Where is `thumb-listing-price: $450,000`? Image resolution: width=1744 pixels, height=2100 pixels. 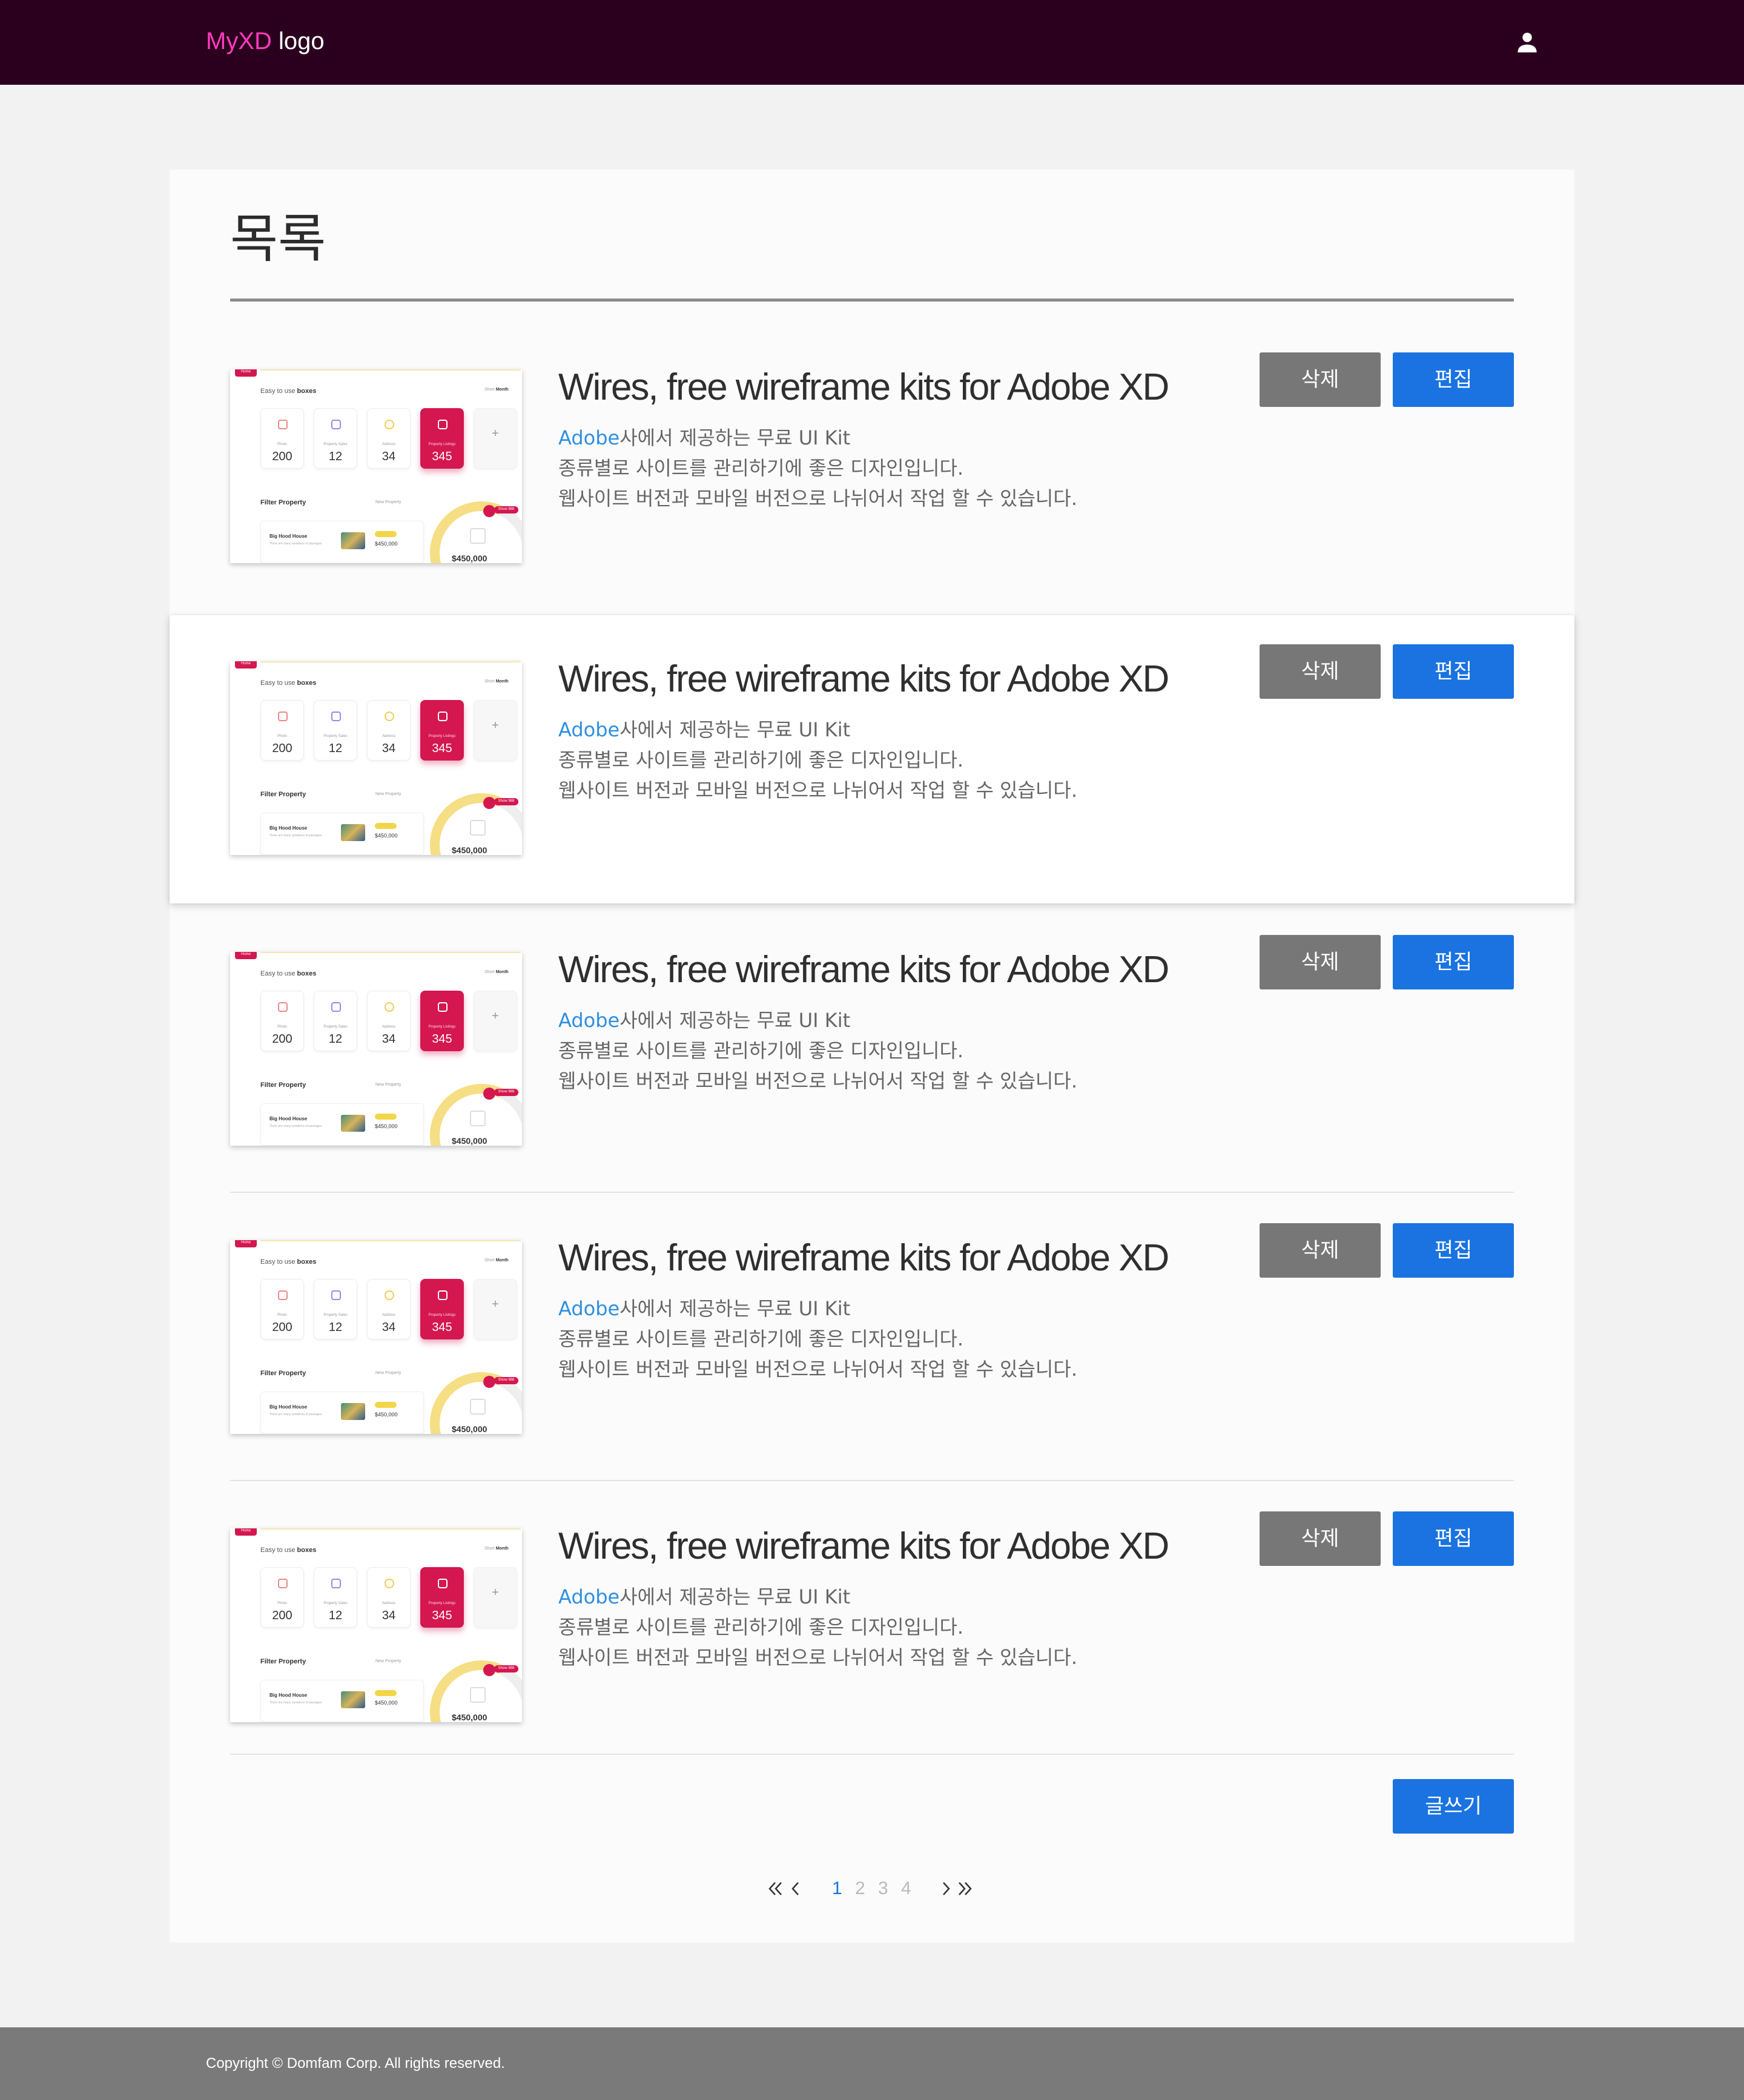 thumb-listing-price: $450,000 is located at coordinates (386, 544).